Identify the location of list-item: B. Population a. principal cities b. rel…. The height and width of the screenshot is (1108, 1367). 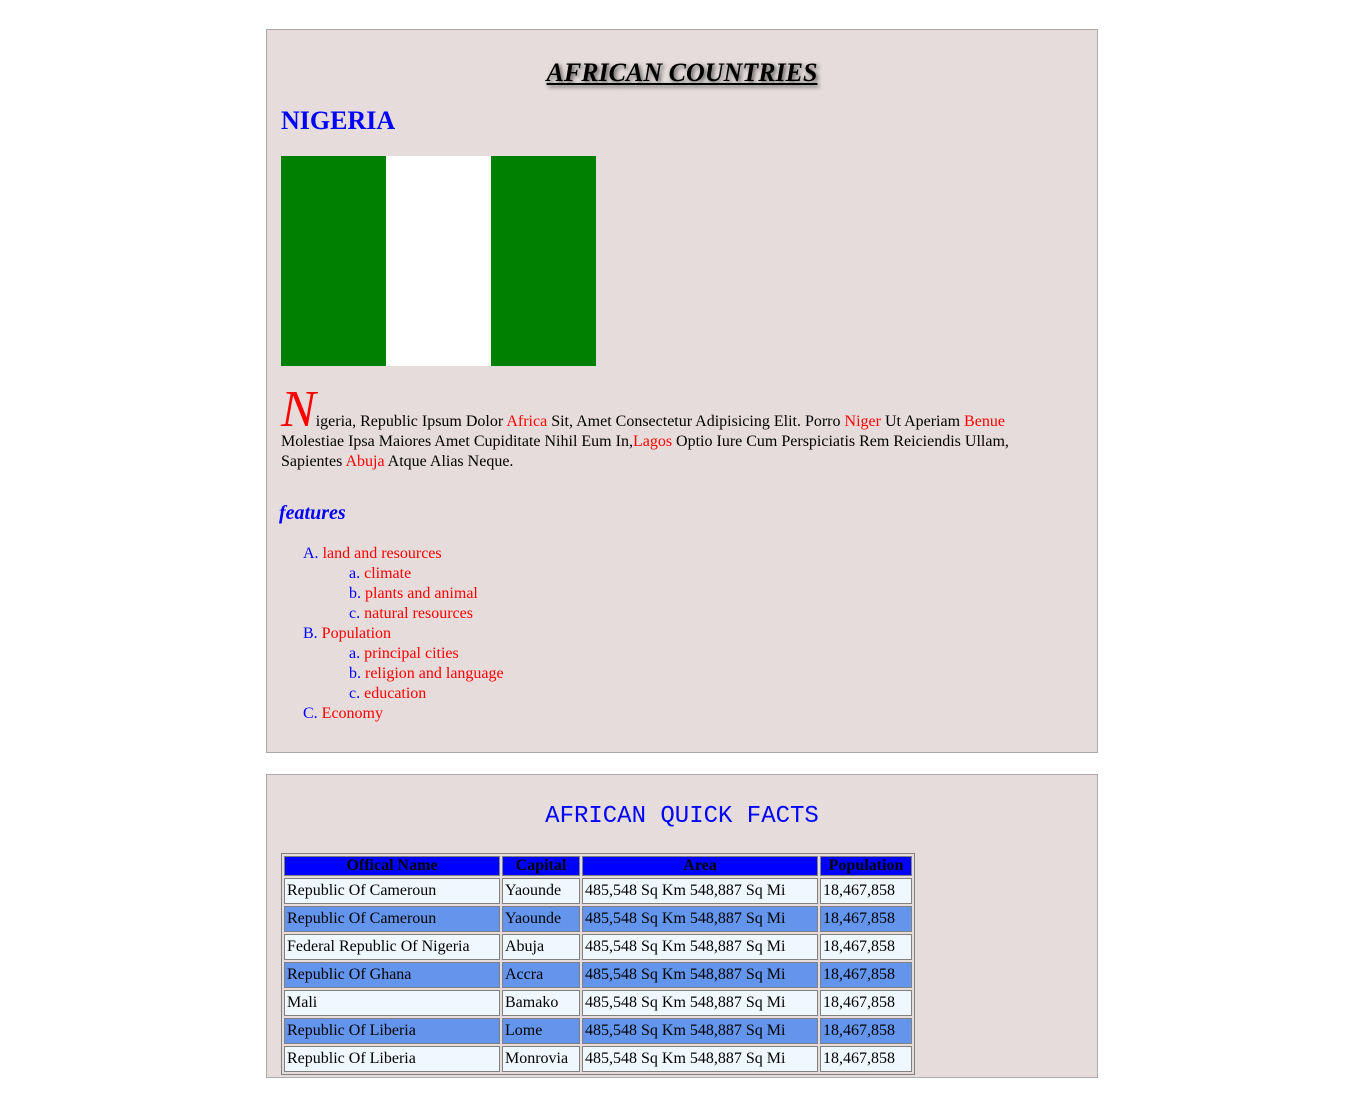
(403, 664).